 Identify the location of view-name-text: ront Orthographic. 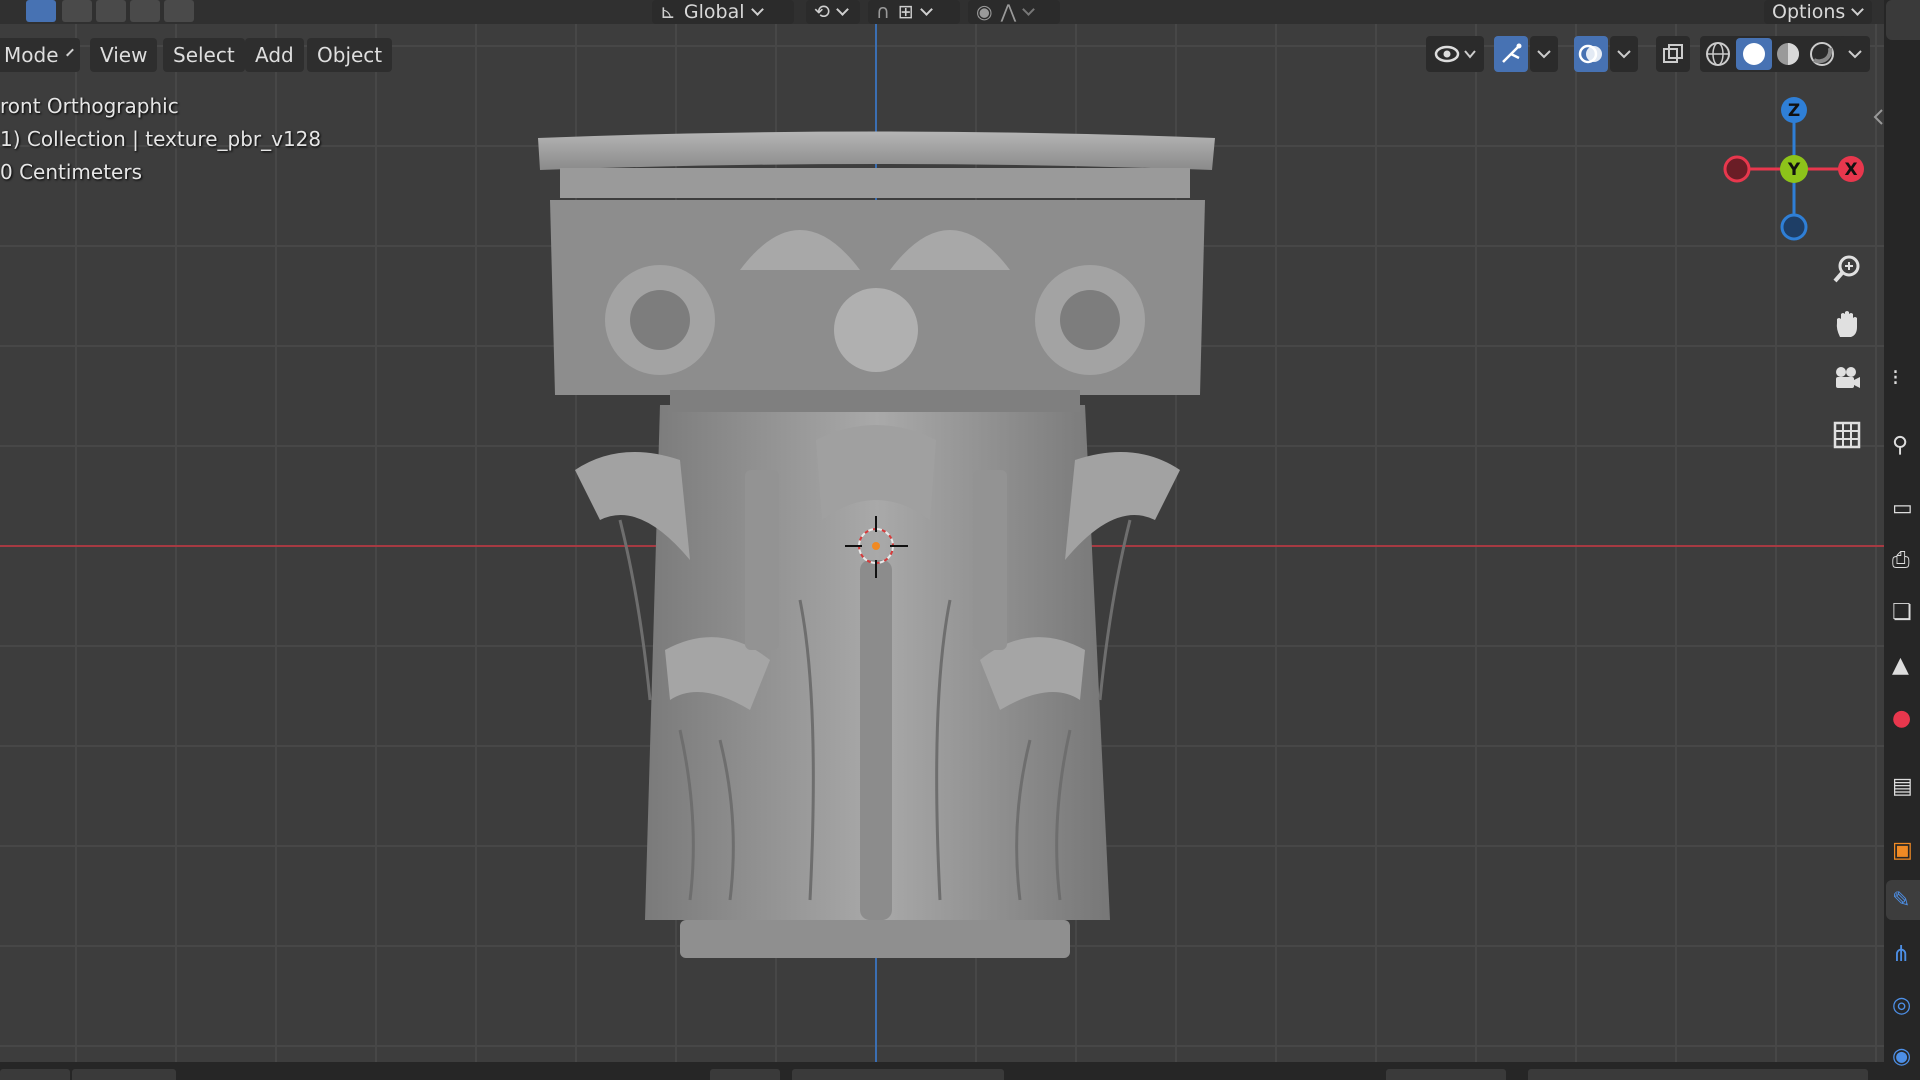
(89, 106).